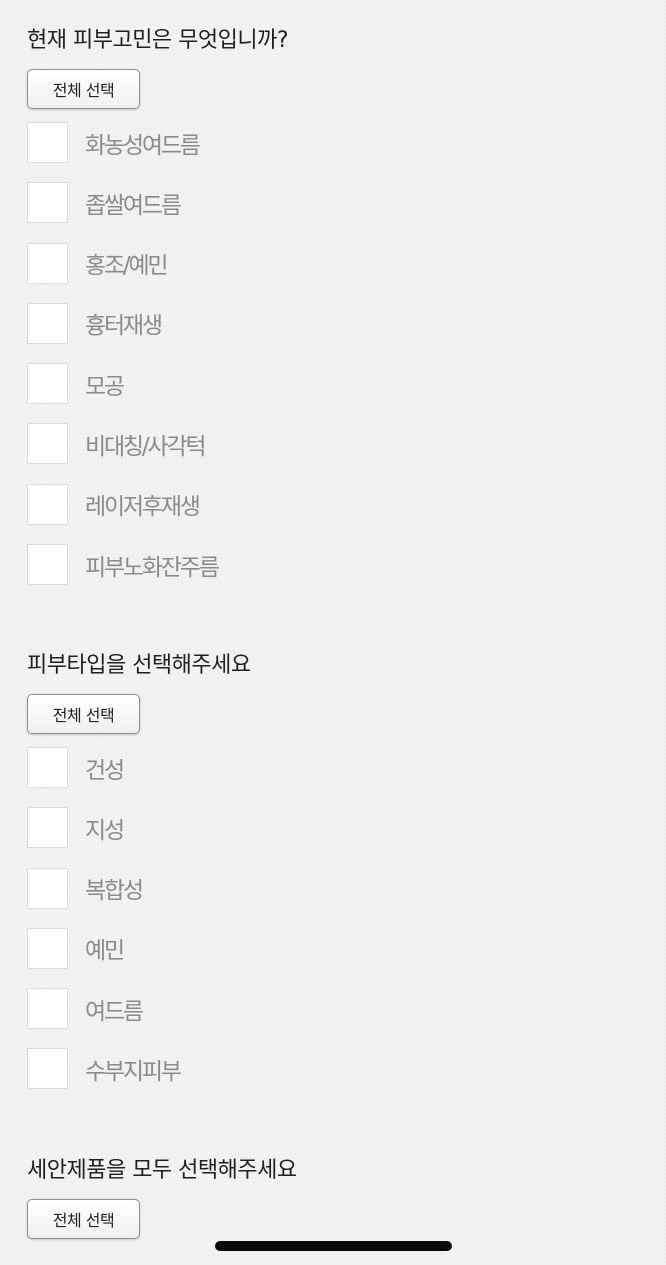  I want to click on skin-concern-select-all-button: 전체 선택, so click(83, 89).